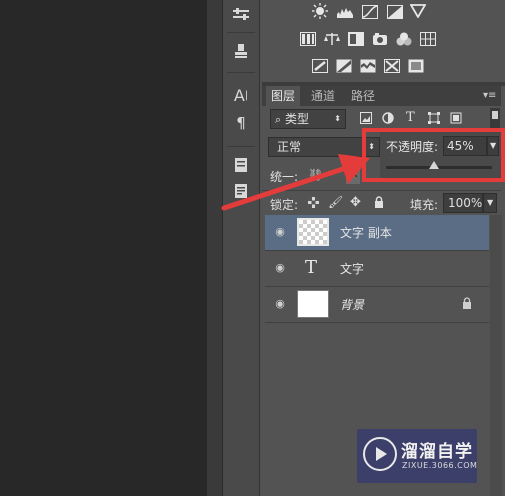  Describe the element at coordinates (456, 119) in the screenshot. I see `smart-object-filter-icon` at that location.